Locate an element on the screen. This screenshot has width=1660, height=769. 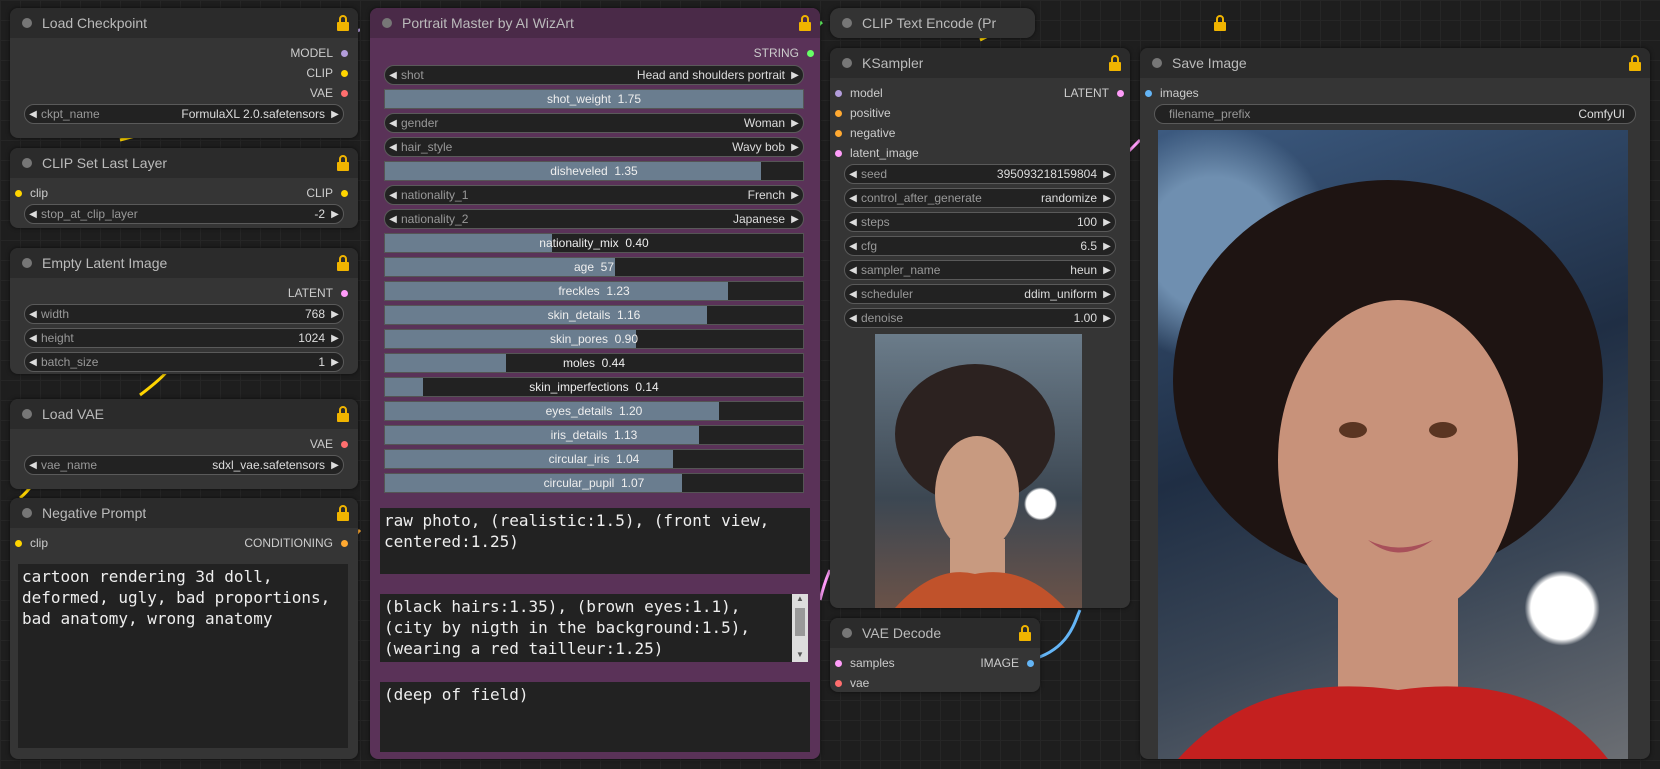
node-title-bar: CLIP Set Last Layer is located at coordinates (184, 163).